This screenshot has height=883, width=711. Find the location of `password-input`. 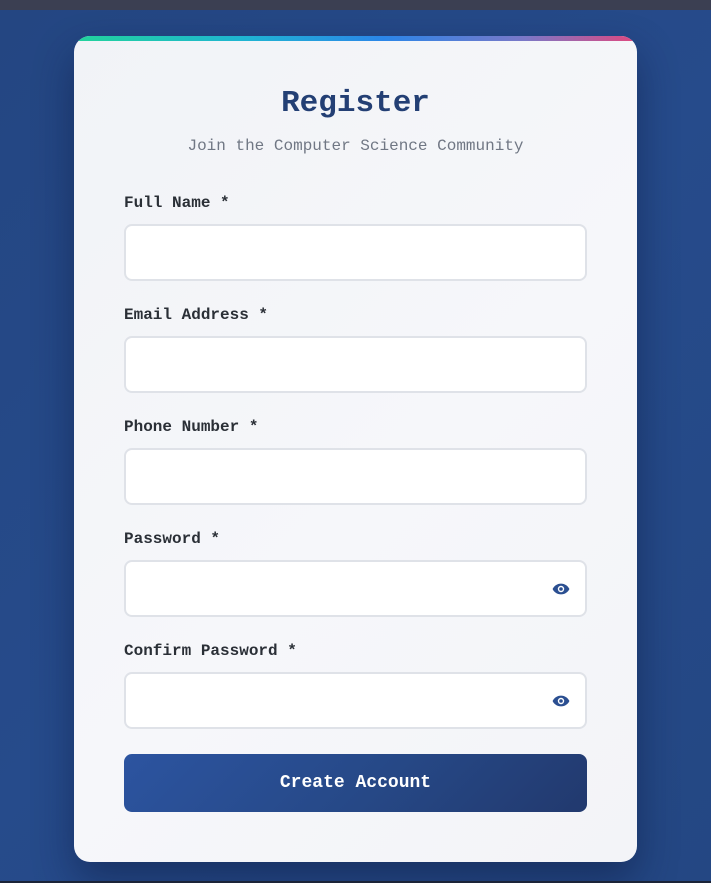

password-input is located at coordinates (355, 588).